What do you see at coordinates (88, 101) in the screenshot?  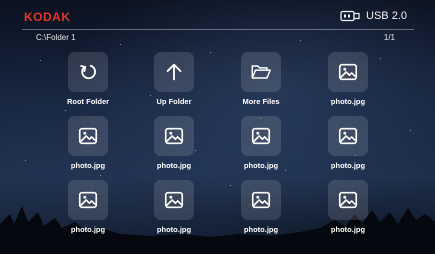 I see `tile-label: Root Folder` at bounding box center [88, 101].